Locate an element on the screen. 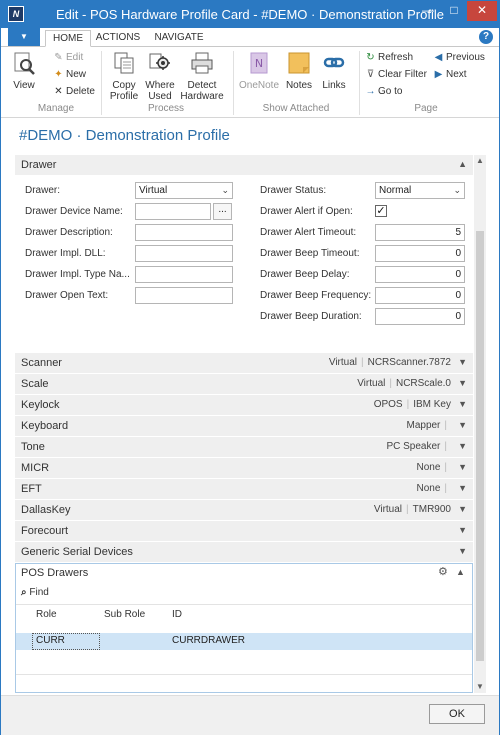 The image size is (500, 735). tab-actions: ACTIONS is located at coordinates (118, 38).